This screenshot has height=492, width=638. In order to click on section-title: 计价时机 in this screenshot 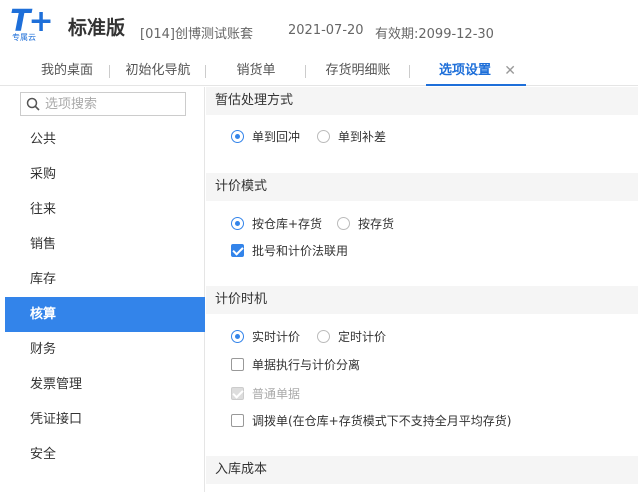, I will do `click(422, 300)`.